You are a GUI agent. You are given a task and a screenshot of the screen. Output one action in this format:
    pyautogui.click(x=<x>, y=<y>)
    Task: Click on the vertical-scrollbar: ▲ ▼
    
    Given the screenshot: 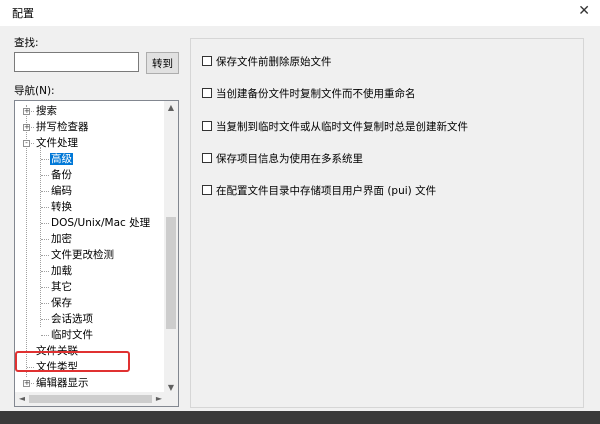 What is the action you would take?
    pyautogui.click(x=171, y=247)
    